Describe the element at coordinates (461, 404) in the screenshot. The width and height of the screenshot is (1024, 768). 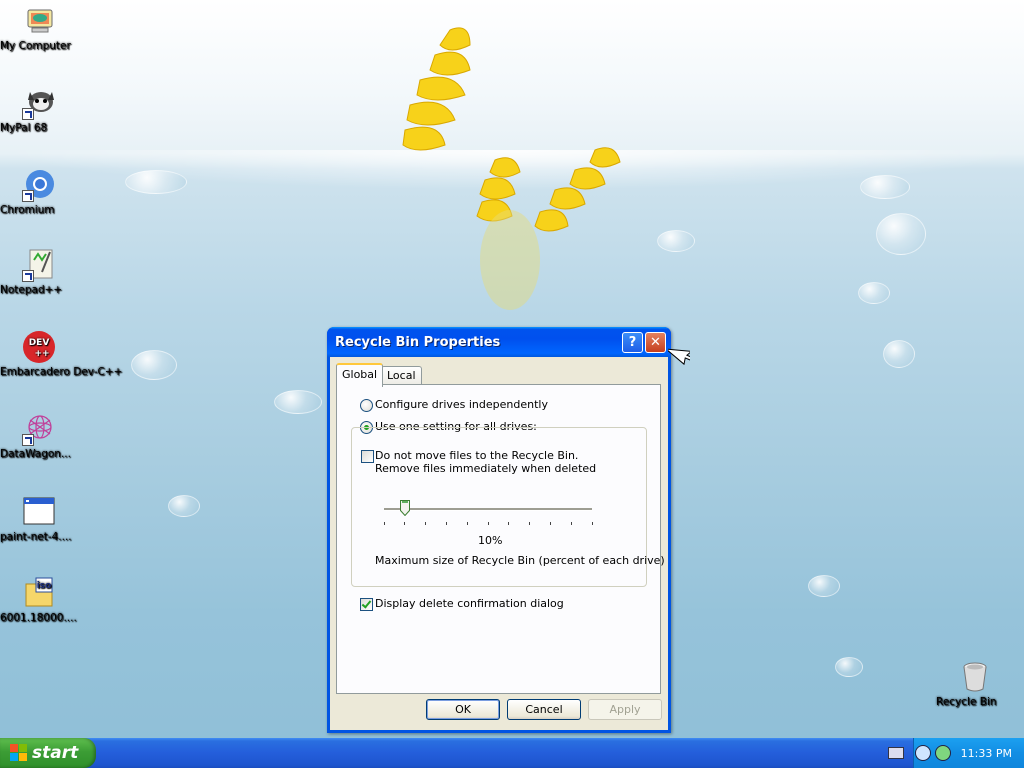
I see `configure-independently-label: Configure drives independently` at that location.